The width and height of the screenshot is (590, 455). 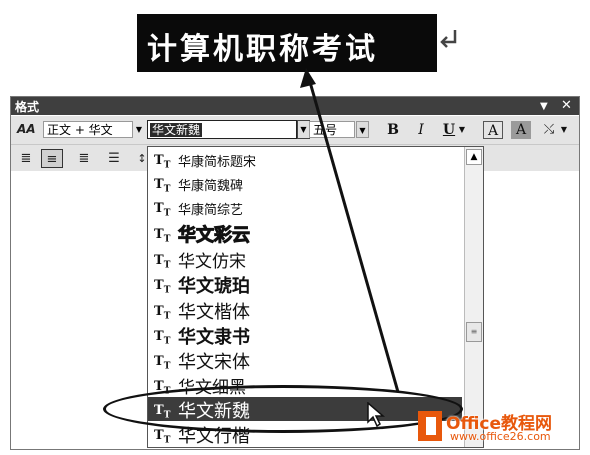 I want to click on watermark-logo: Office教程网 www.office26.com, so click(x=503, y=426).